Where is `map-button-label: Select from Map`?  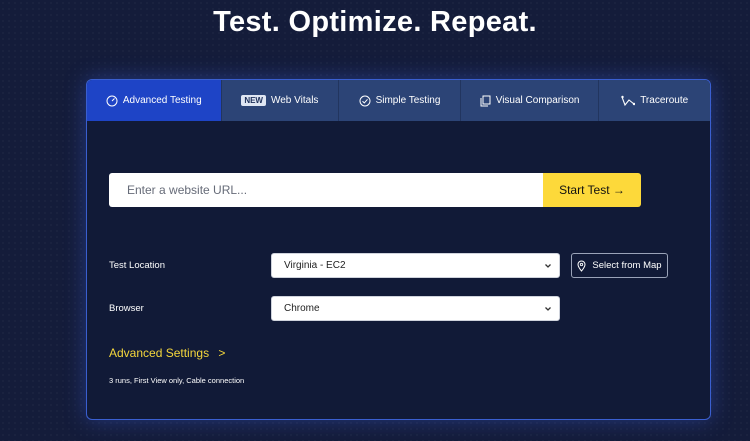 map-button-label: Select from Map is located at coordinates (627, 265).